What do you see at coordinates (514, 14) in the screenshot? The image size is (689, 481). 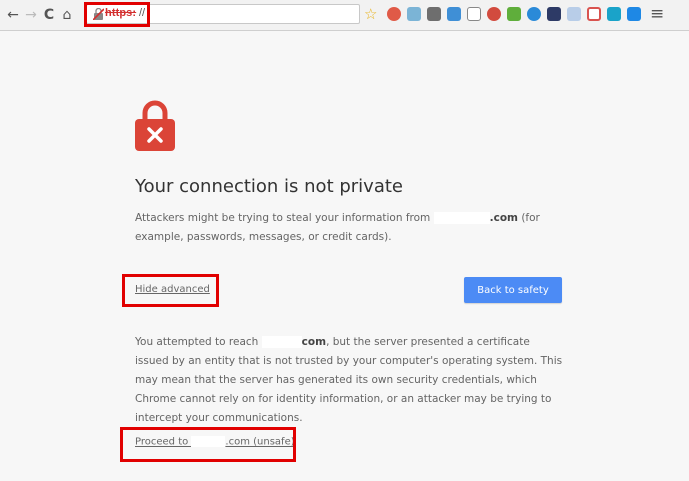 I see `extension-7-icon` at bounding box center [514, 14].